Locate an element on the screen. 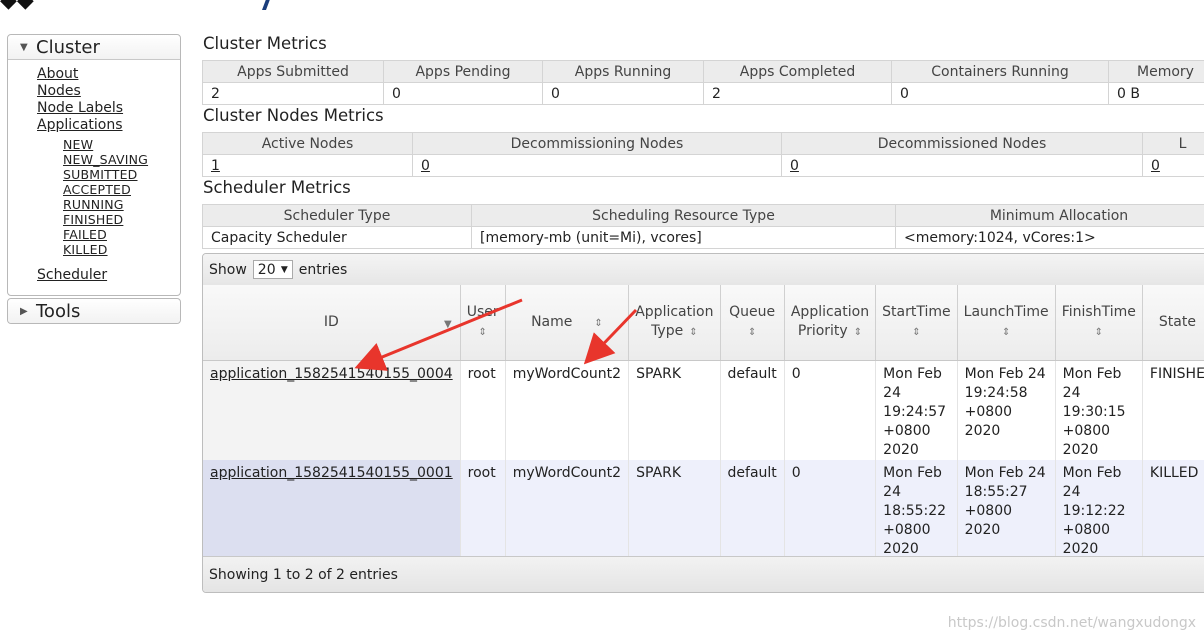  header-apps-submitted: Apps Submitted is located at coordinates (293, 71).